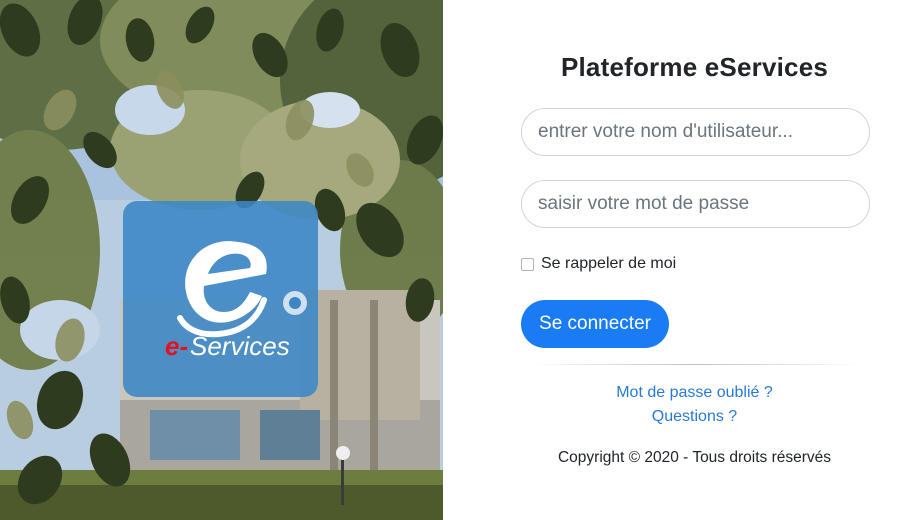 The width and height of the screenshot is (918, 520). I want to click on remember-me-checkbox, so click(527, 264).